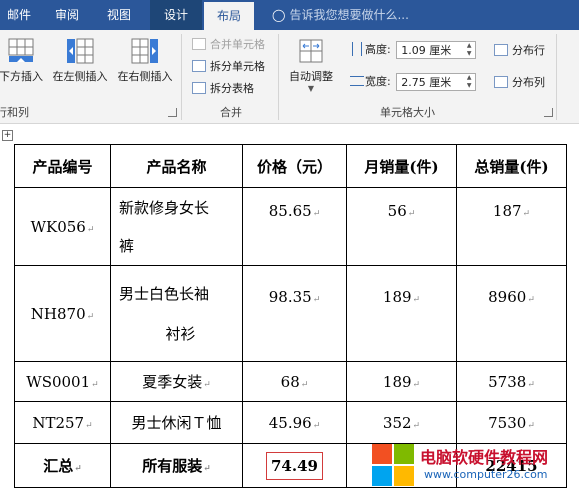  Describe the element at coordinates (311, 64) in the screenshot. I see `autofit-button: 自动调整 ▼` at that location.